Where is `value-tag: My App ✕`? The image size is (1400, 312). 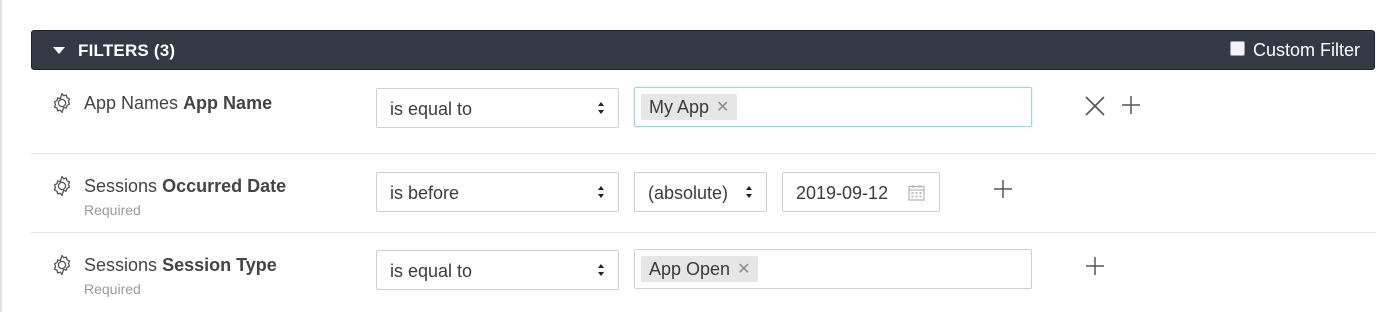
value-tag: My App ✕ is located at coordinates (689, 107).